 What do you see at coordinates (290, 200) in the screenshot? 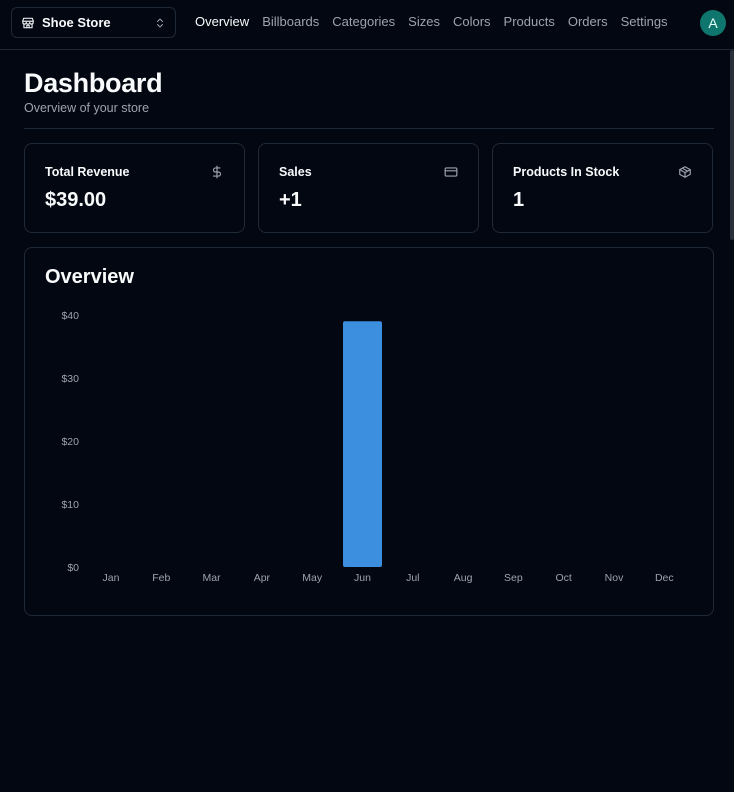
I see `card-value: +1` at bounding box center [290, 200].